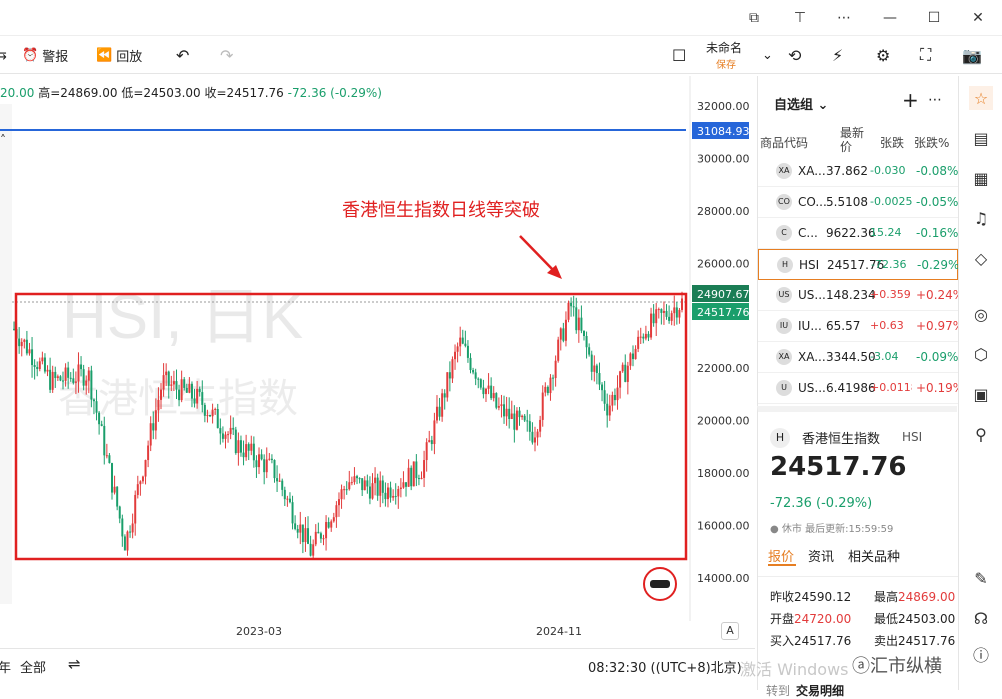 The width and height of the screenshot is (1002, 699). Describe the element at coordinates (441, 210) in the screenshot. I see `annotation-text: 香港恒生指数日线等突破` at that location.